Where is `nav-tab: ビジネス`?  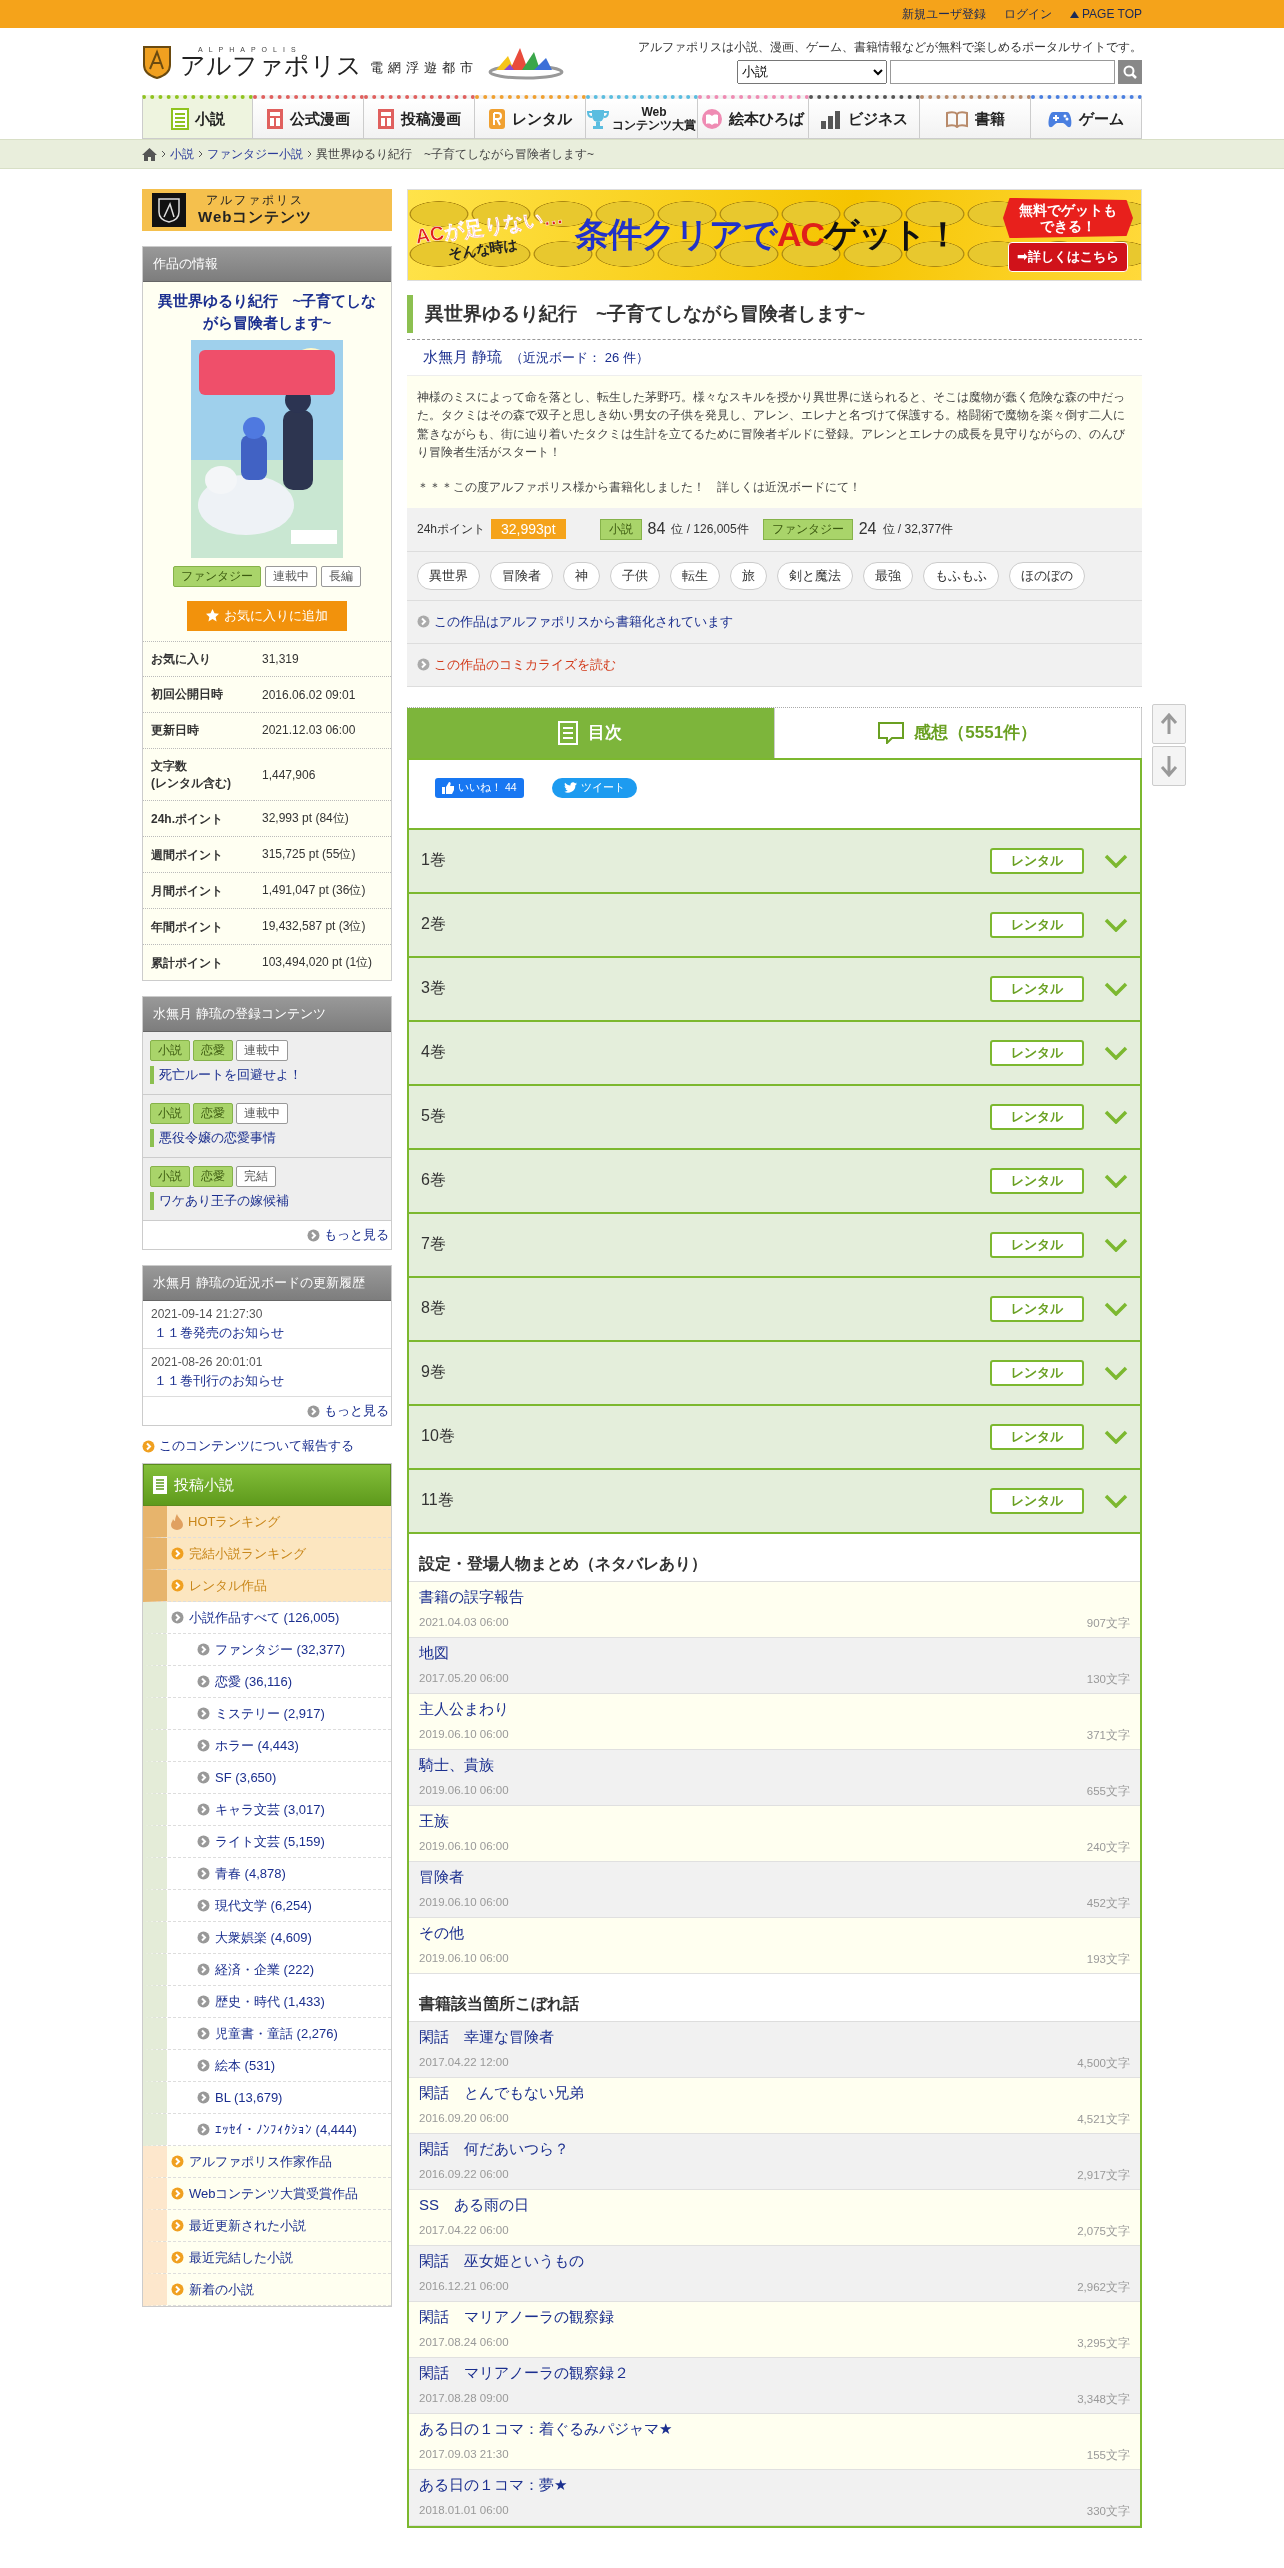 nav-tab: ビジネス is located at coordinates (864, 117).